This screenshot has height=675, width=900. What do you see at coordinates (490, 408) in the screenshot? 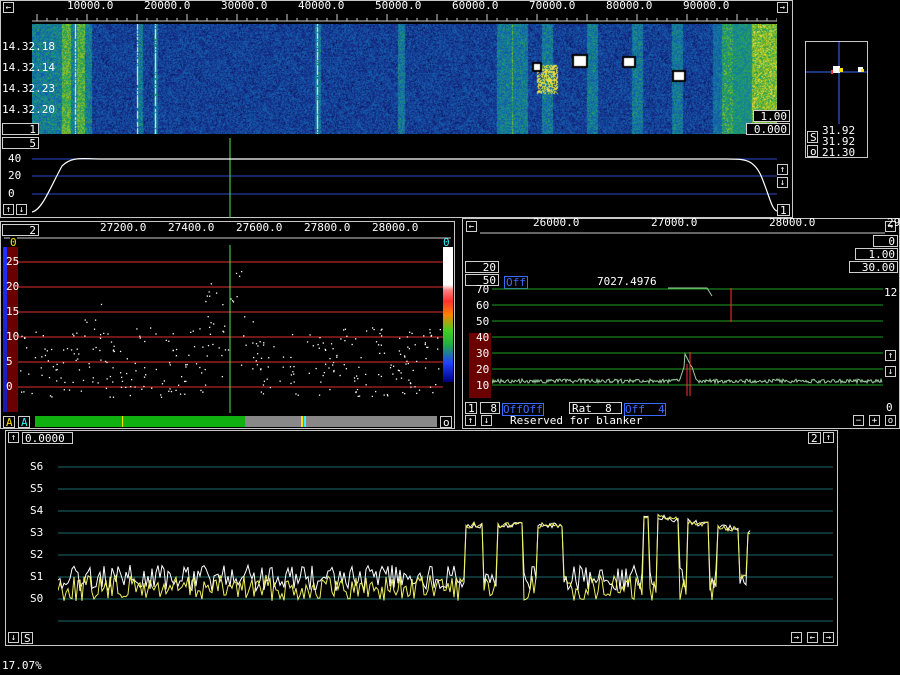
I see `hires-bottom-8-value: 8` at bounding box center [490, 408].